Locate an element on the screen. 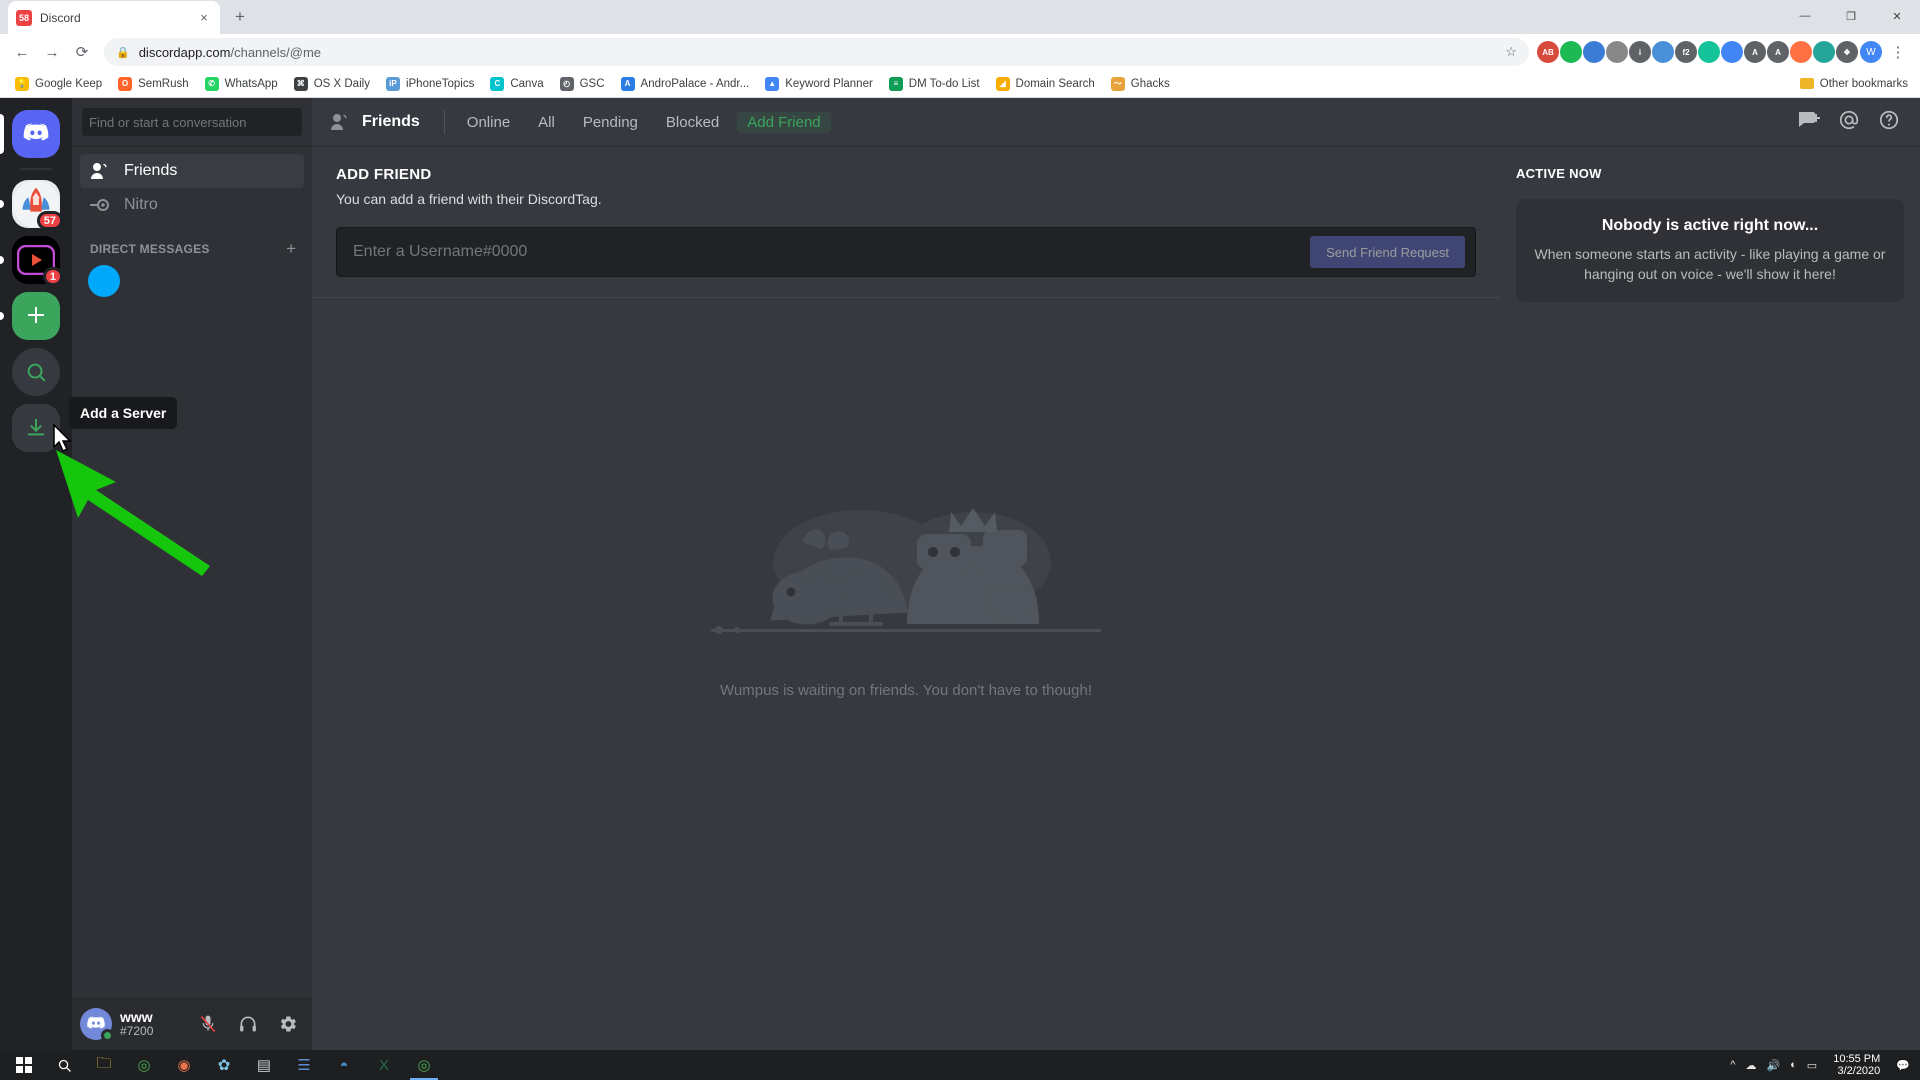  bookmark-label: WhatsApp is located at coordinates (251, 83).